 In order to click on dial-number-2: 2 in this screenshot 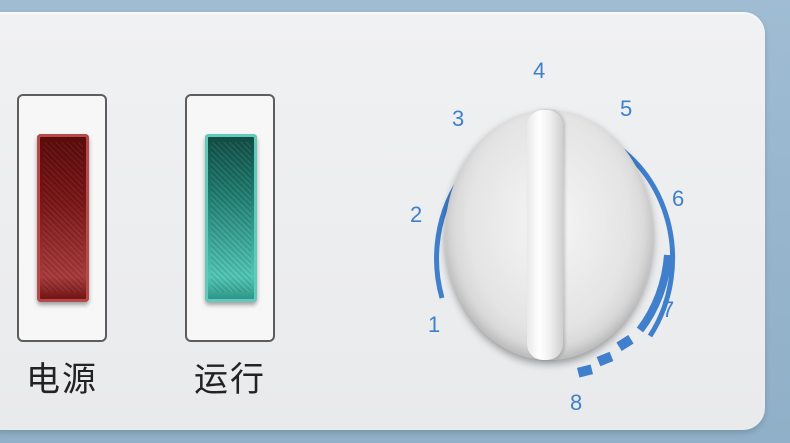, I will do `click(416, 214)`.